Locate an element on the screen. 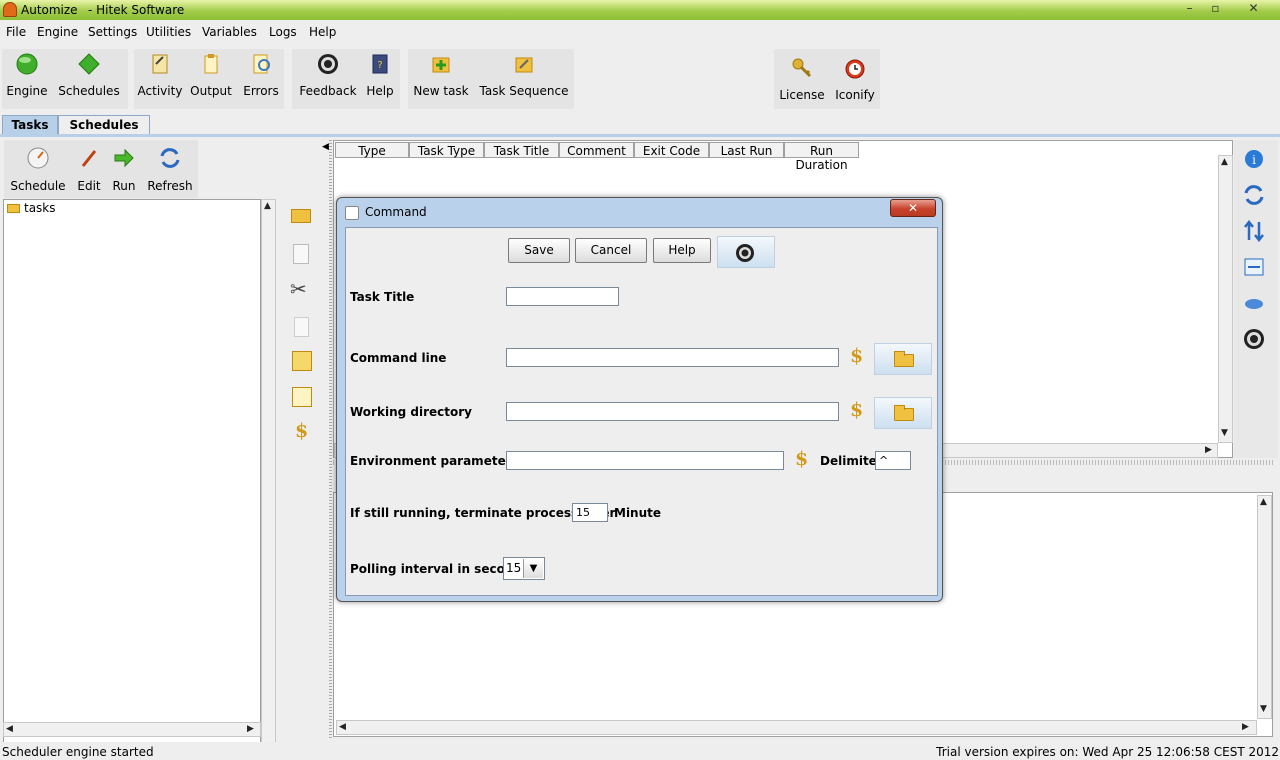 This screenshot has height=760, width=1280. menu-help: Help is located at coordinates (322, 32).